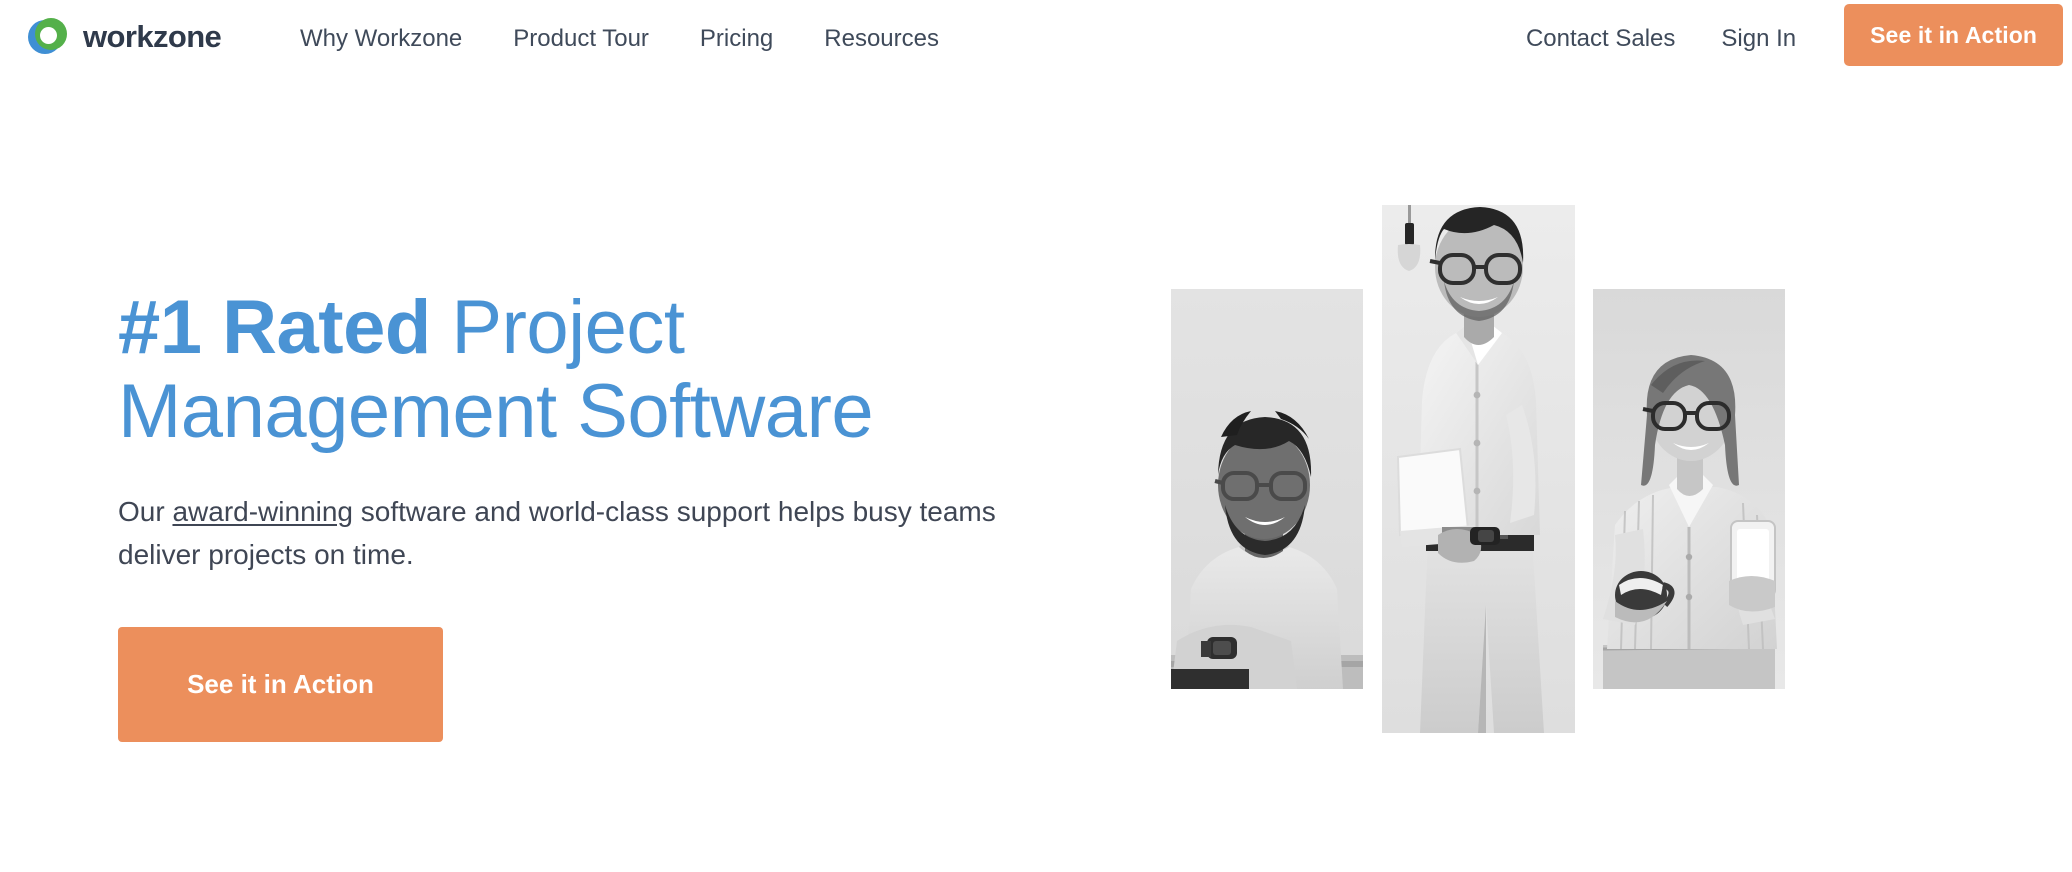 This screenshot has height=872, width=2072. What do you see at coordinates (1689, 489) in the screenshot?
I see `collage-photo-right` at bounding box center [1689, 489].